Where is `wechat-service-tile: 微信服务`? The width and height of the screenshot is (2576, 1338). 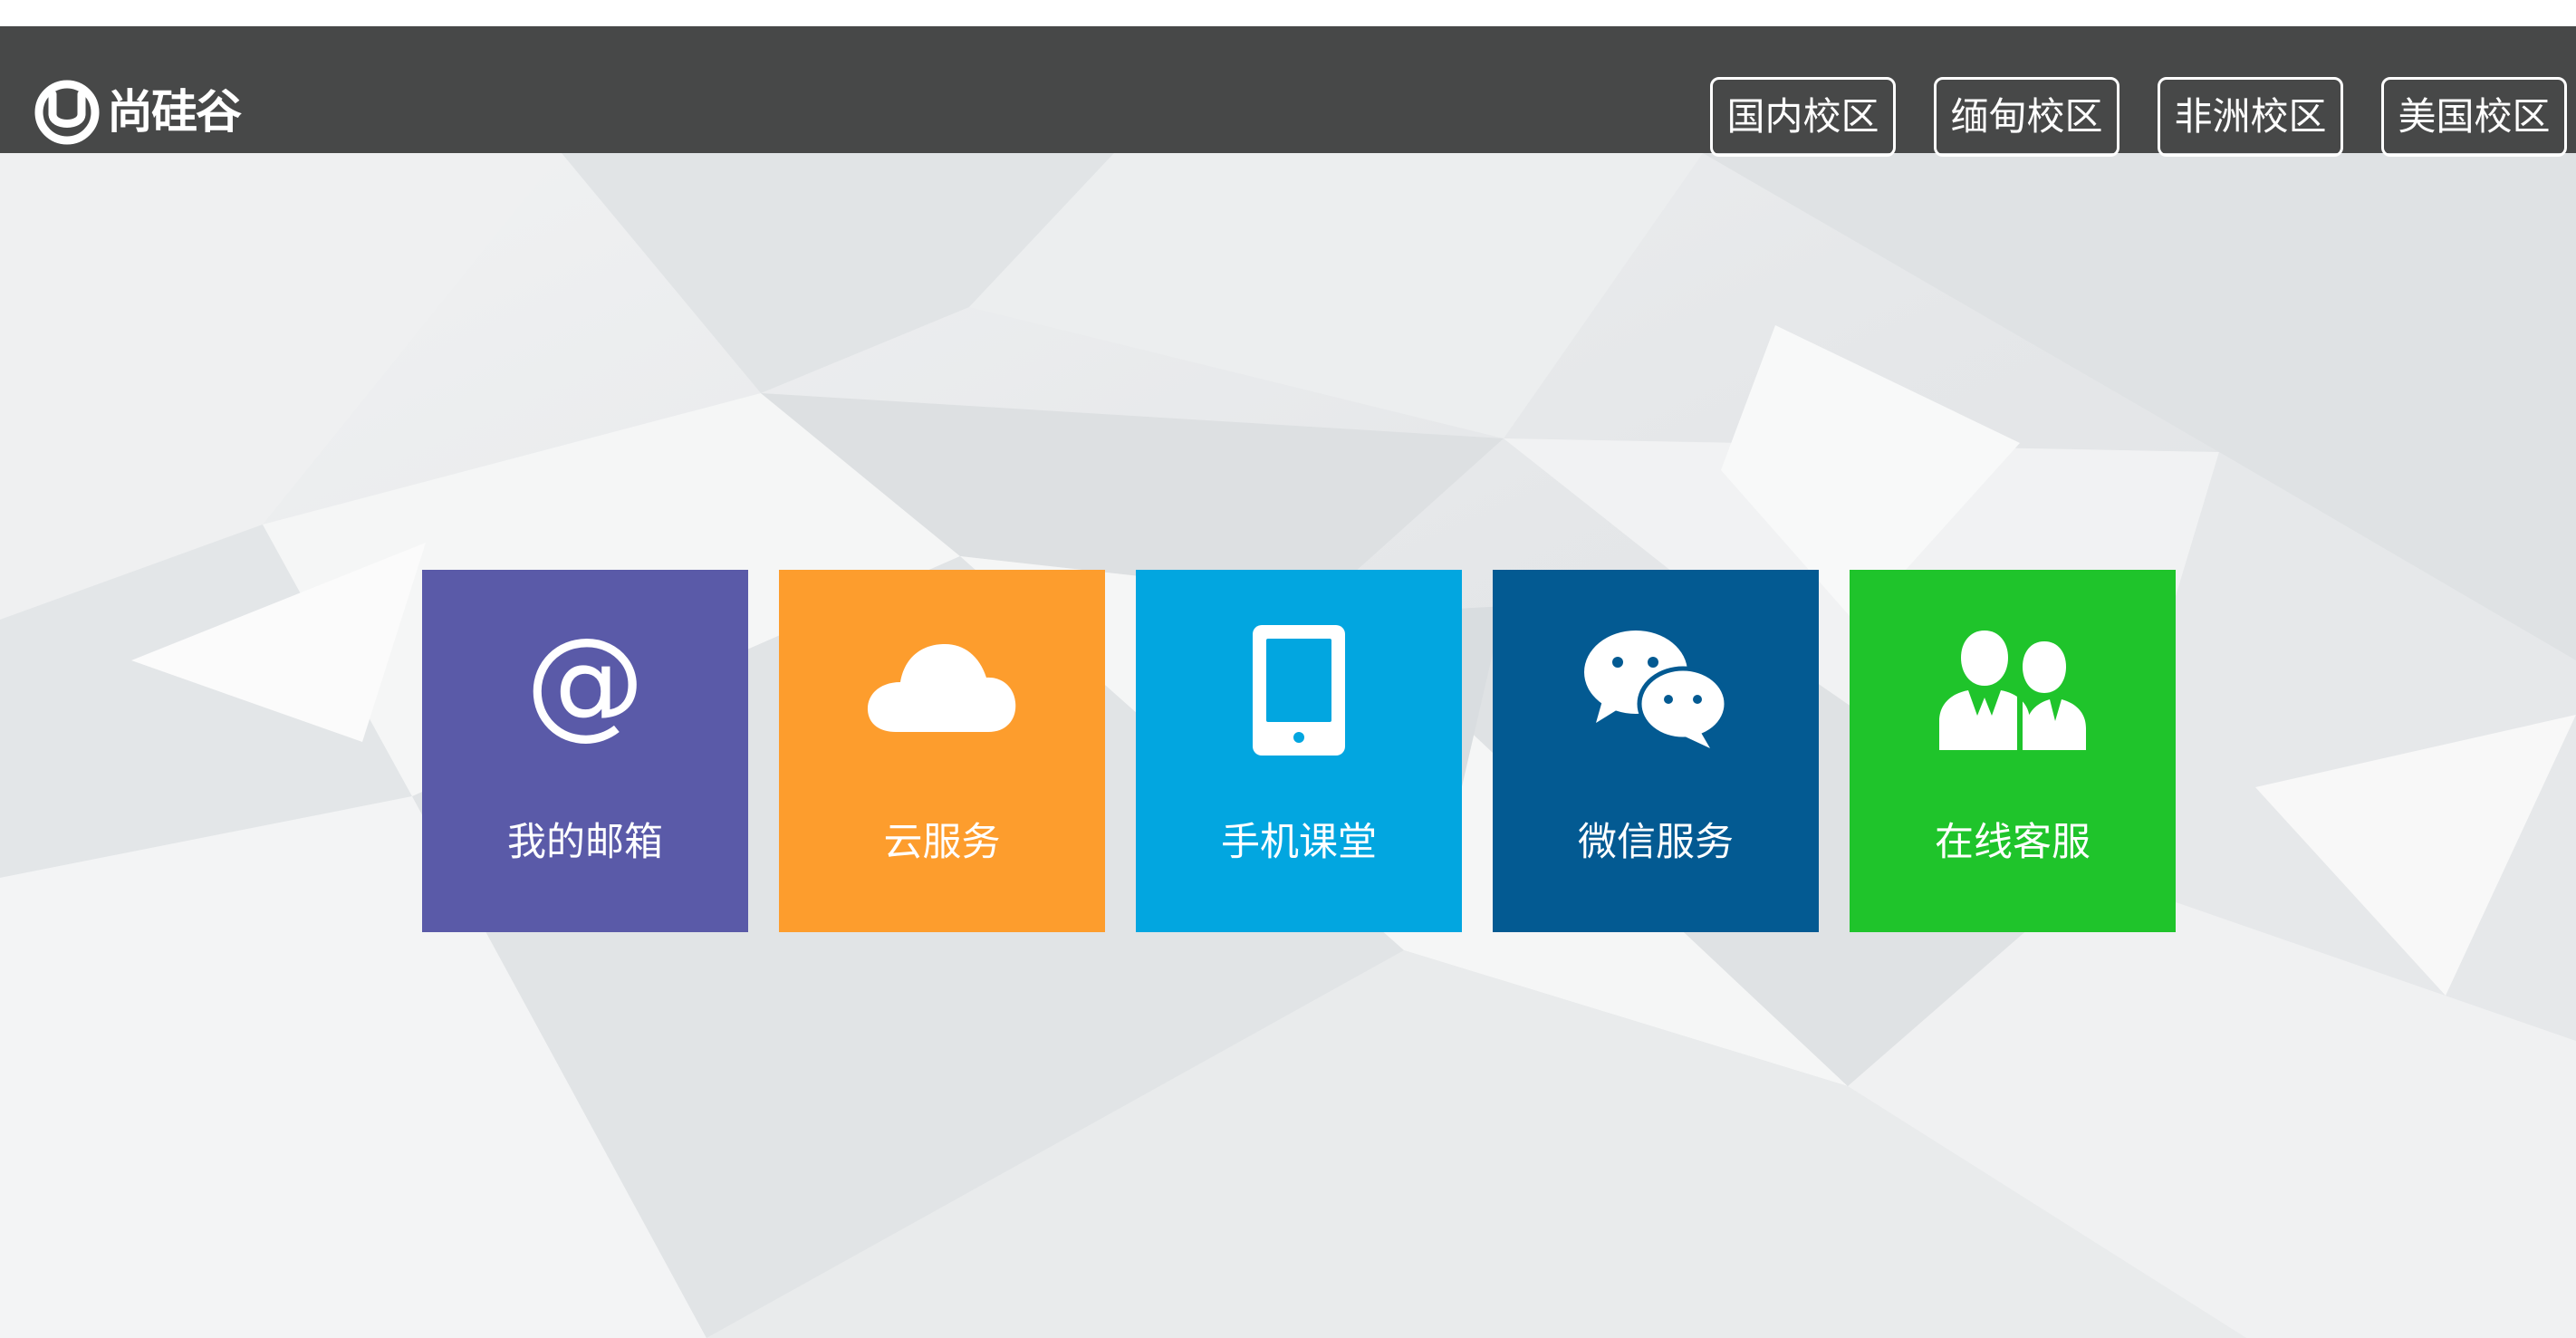 wechat-service-tile: 微信服务 is located at coordinates (1656, 751).